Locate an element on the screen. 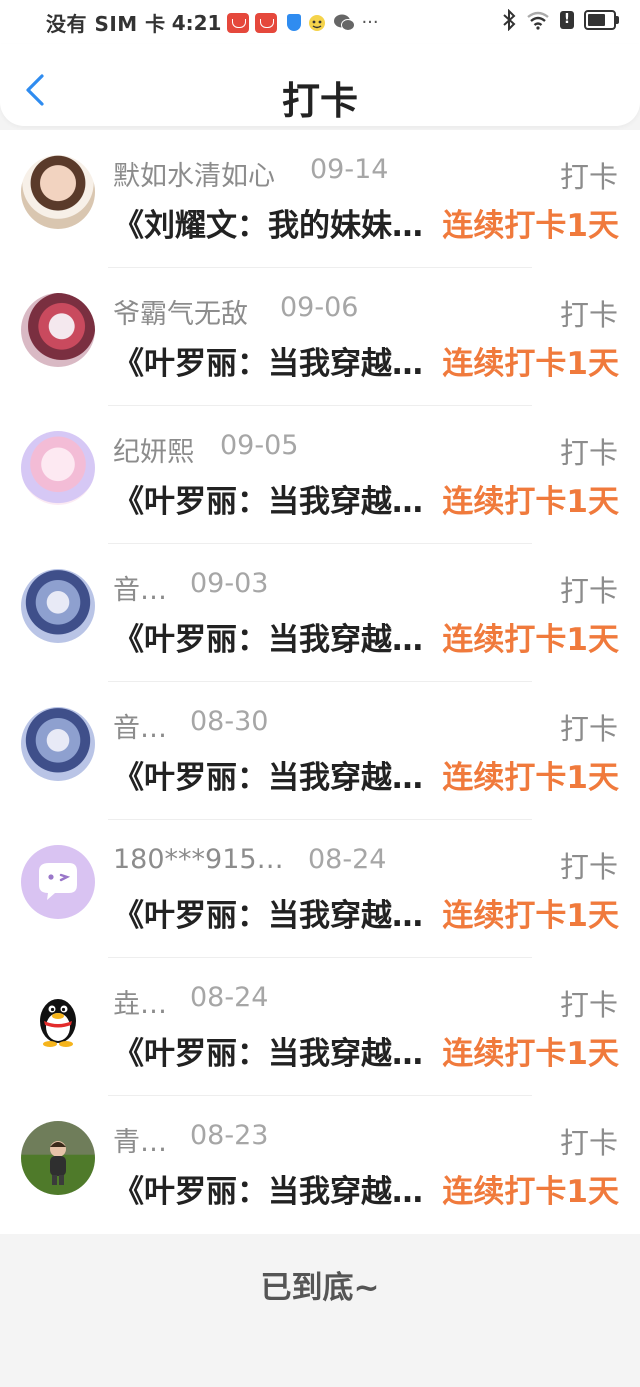 This screenshot has width=640, height=1387. bluetooth-icon is located at coordinates (509, 20).